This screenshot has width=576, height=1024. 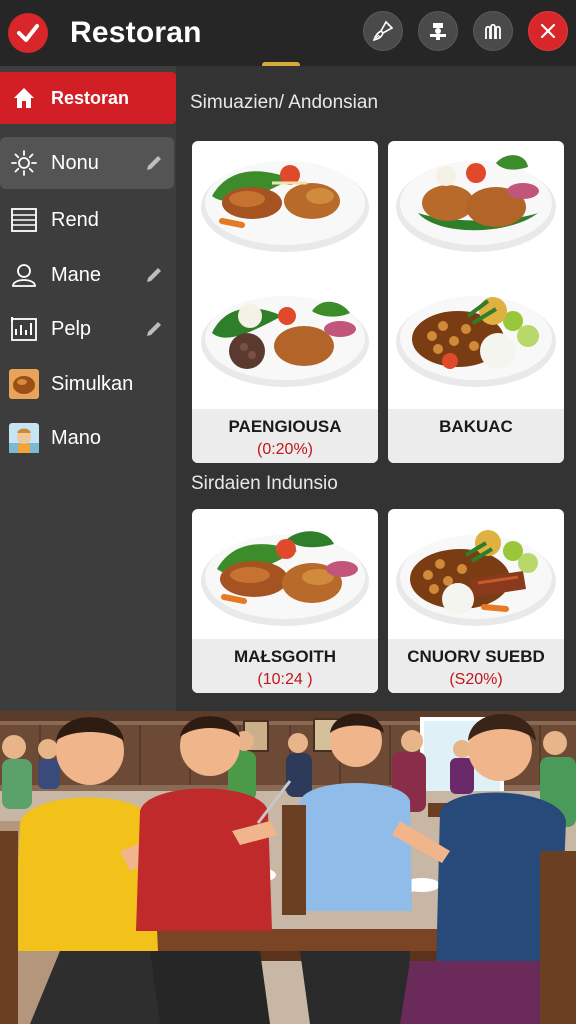 What do you see at coordinates (24, 98) in the screenshot?
I see `home-icon` at bounding box center [24, 98].